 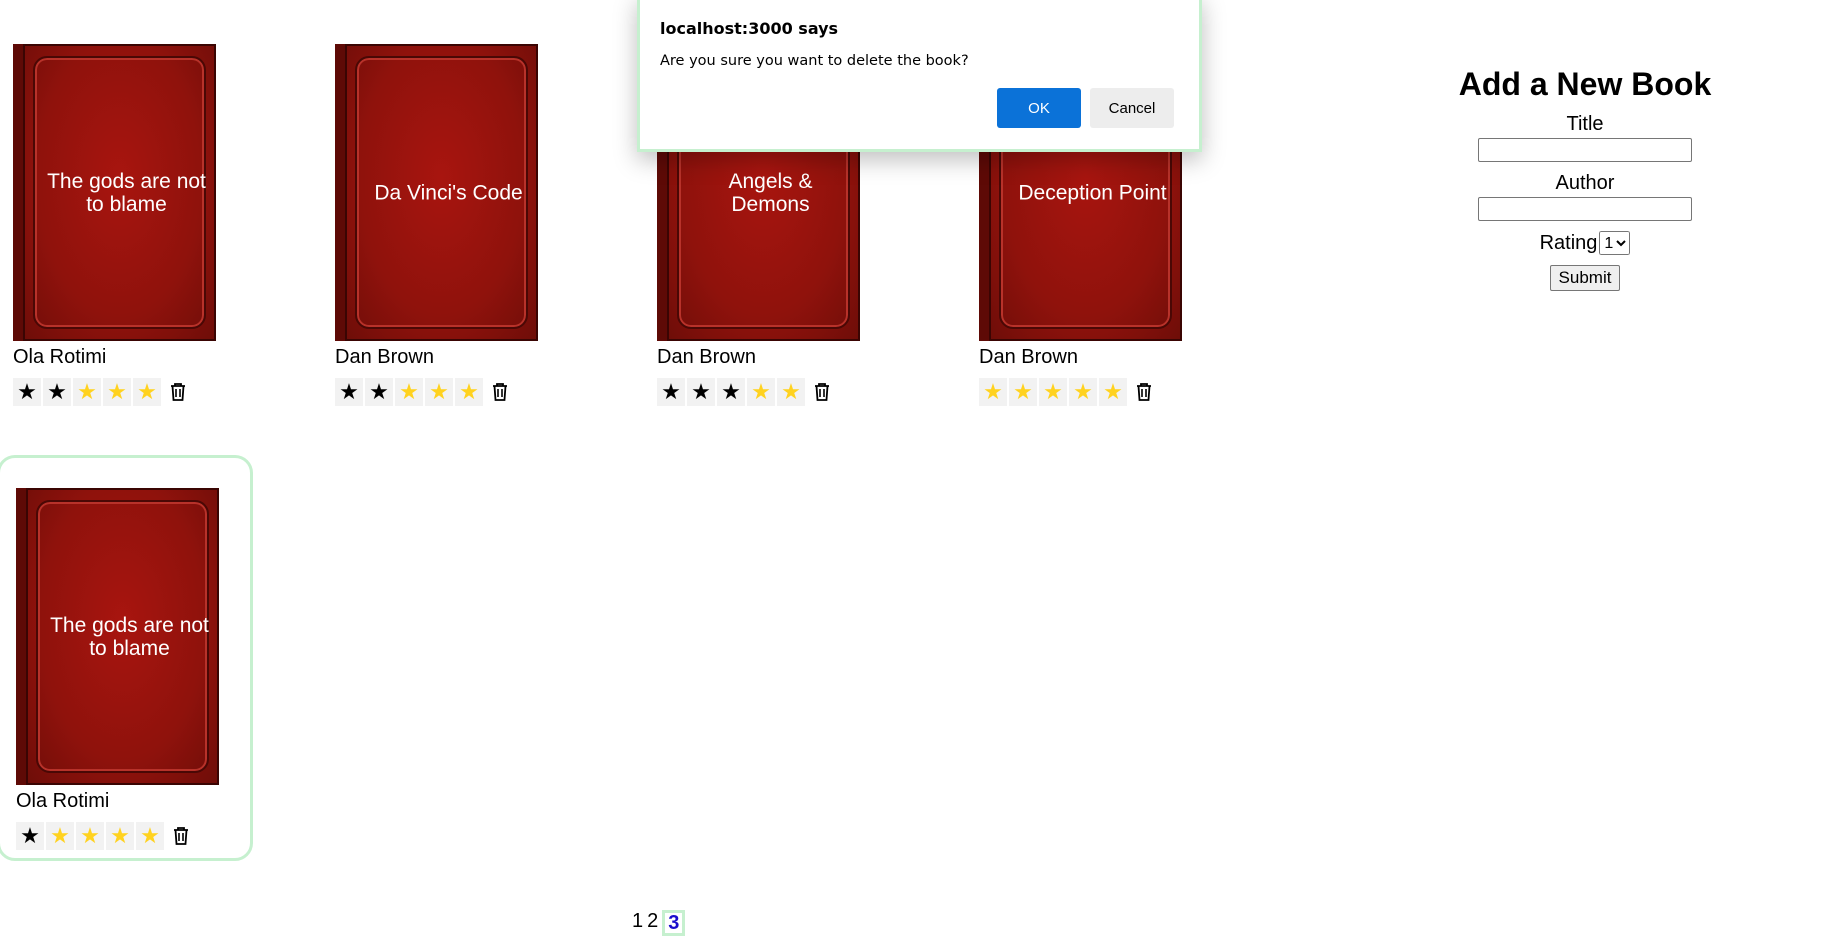 What do you see at coordinates (1585, 209) in the screenshot?
I see `author-input` at bounding box center [1585, 209].